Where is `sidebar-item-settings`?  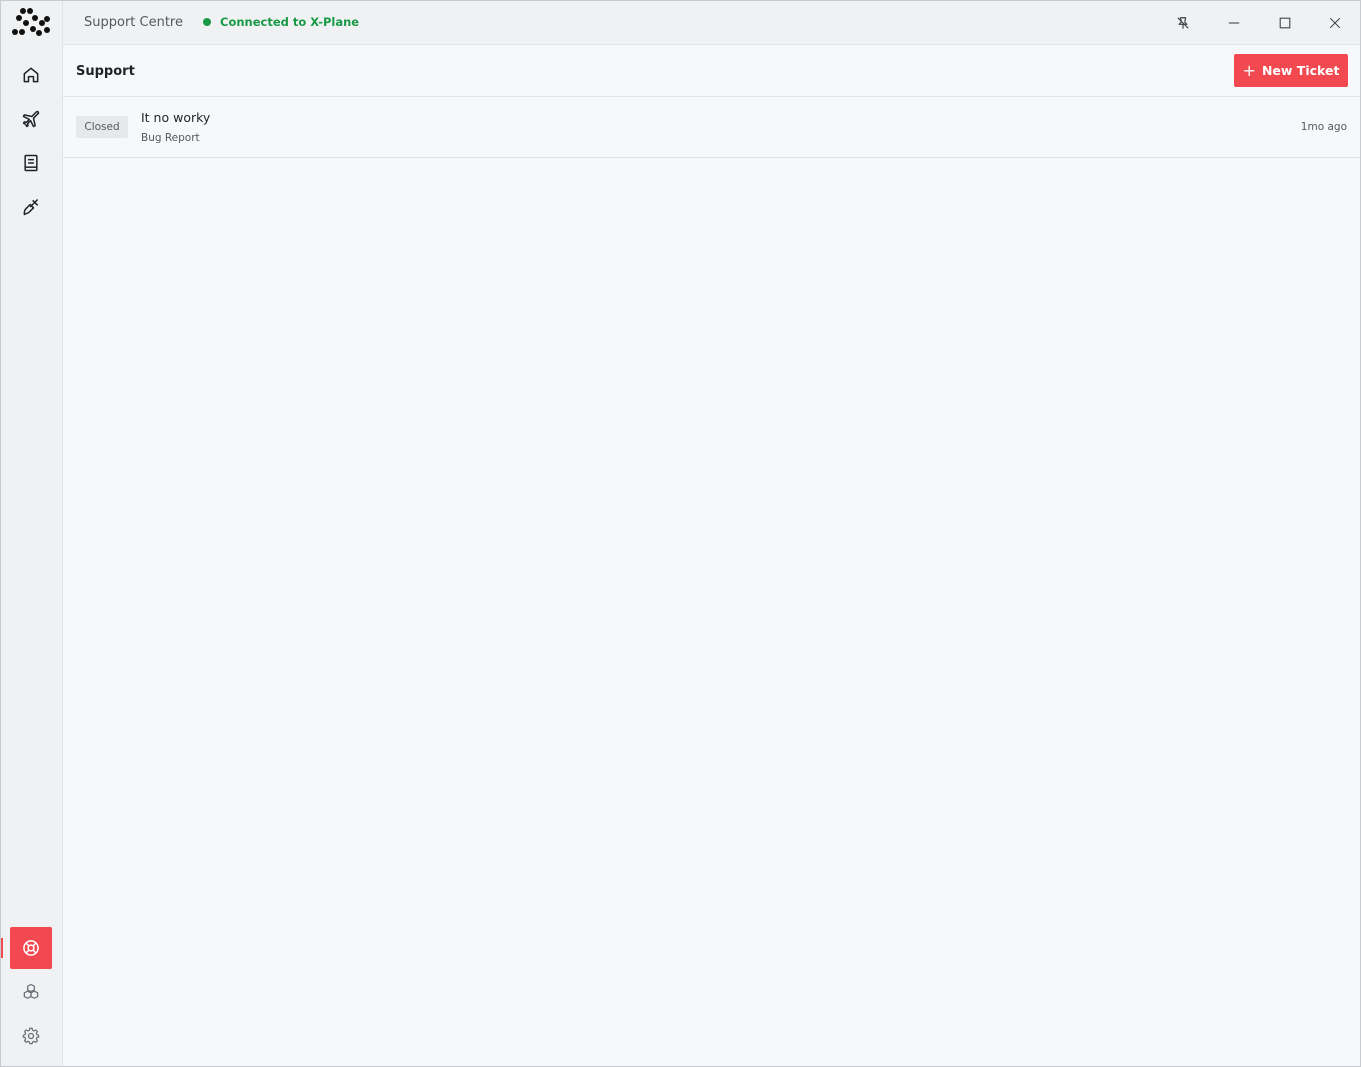 sidebar-item-settings is located at coordinates (31, 1036).